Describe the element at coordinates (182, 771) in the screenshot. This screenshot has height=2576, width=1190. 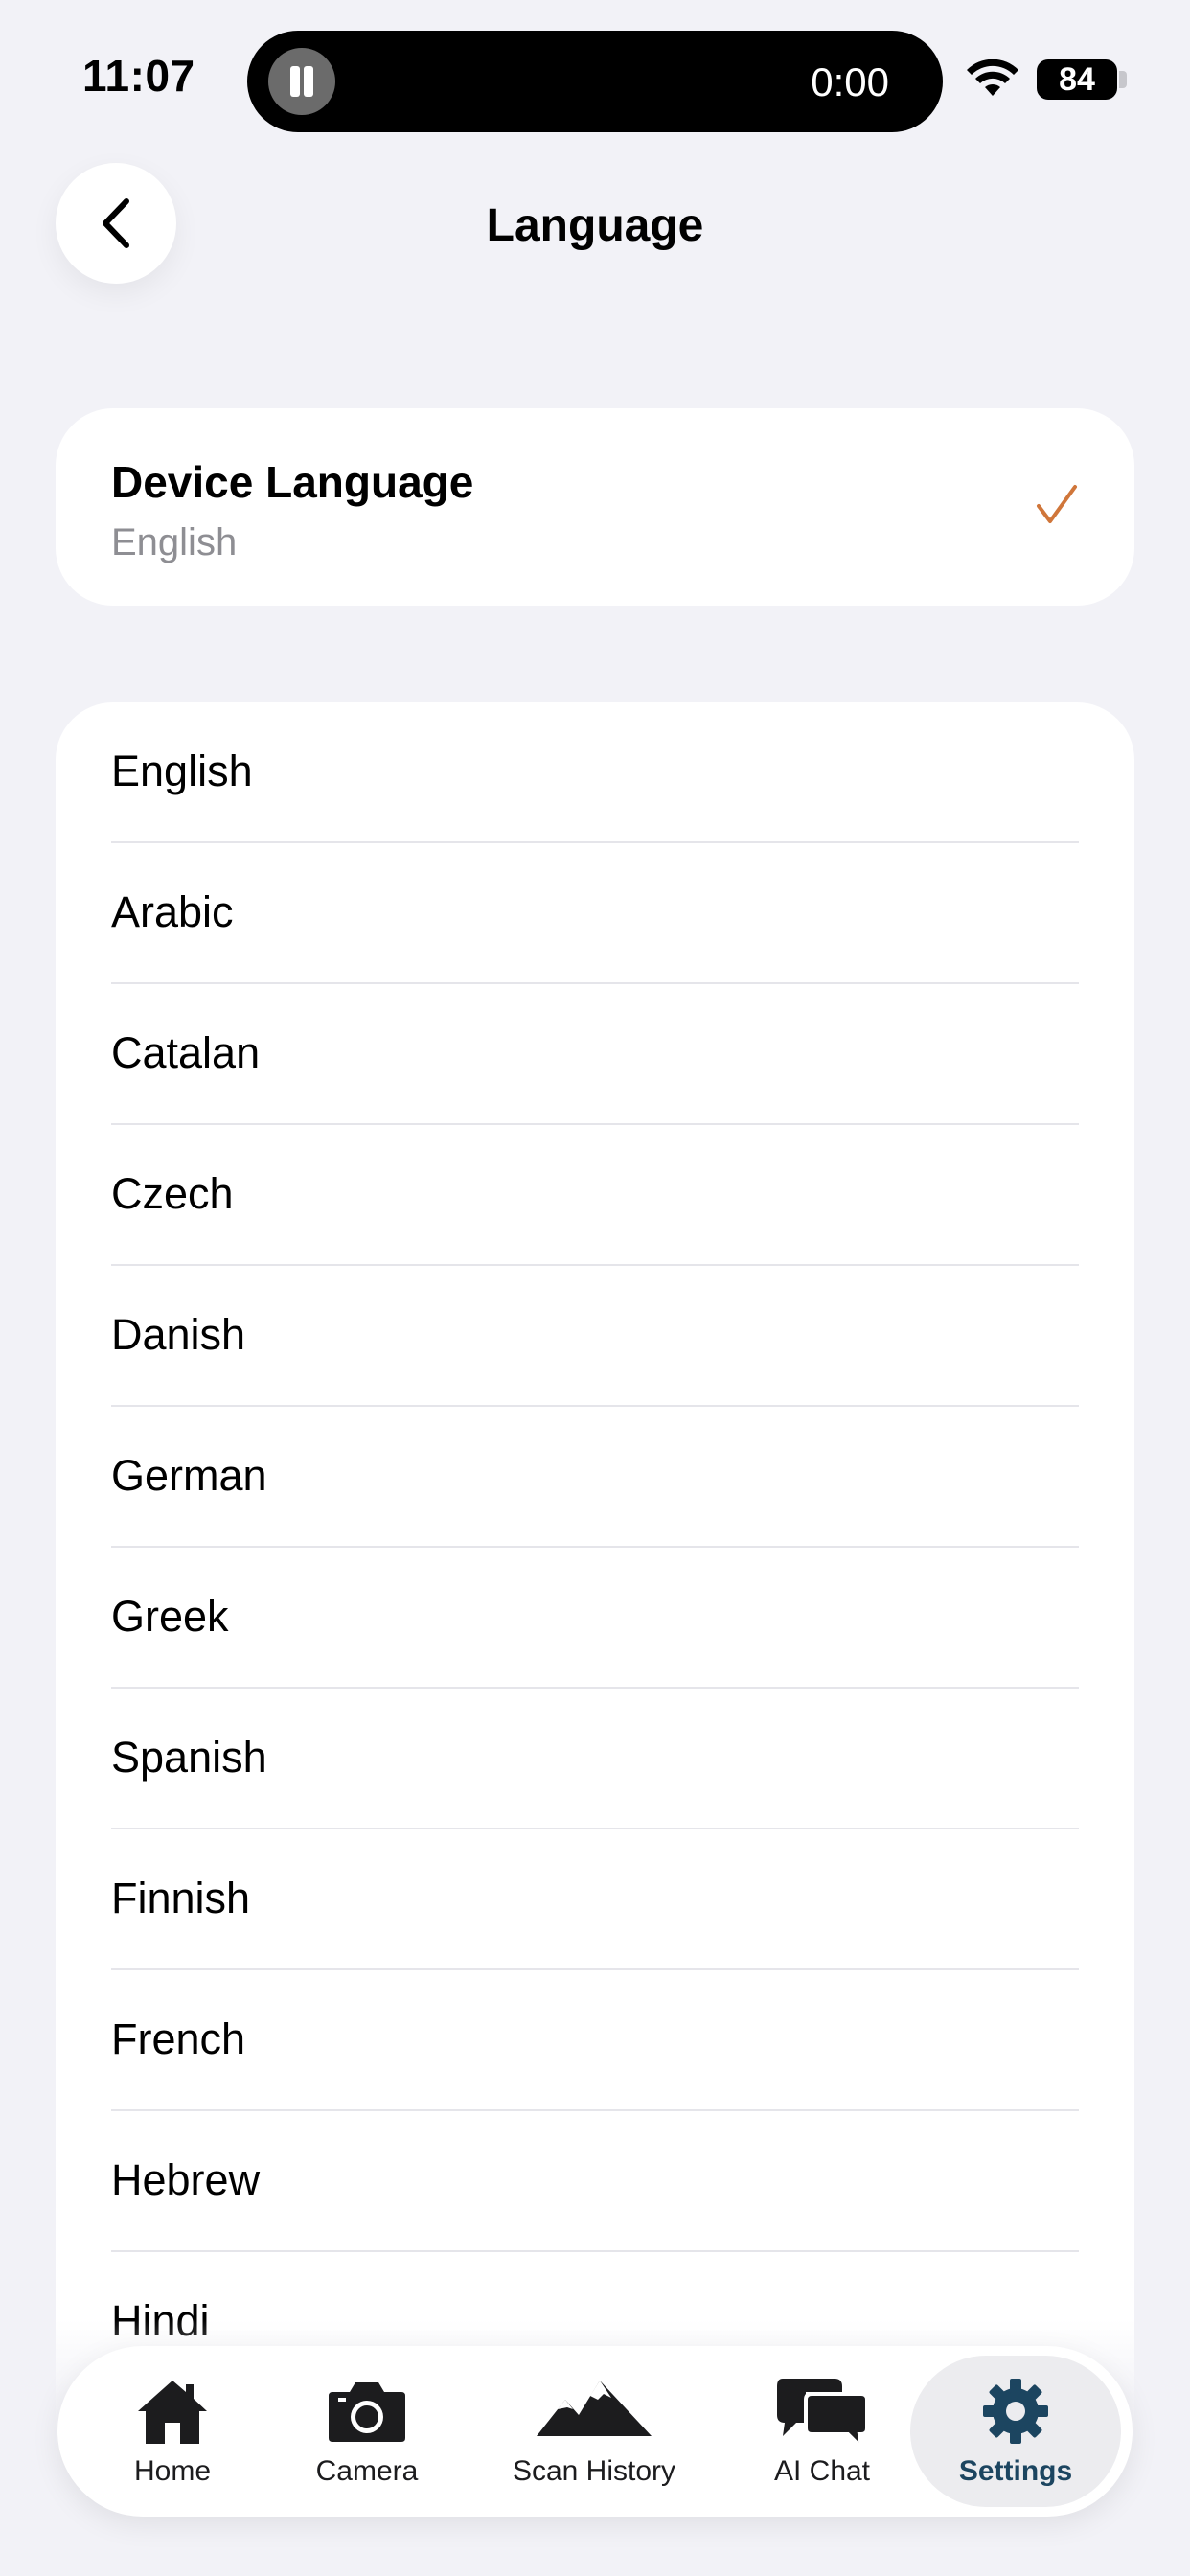
I see `language-label: English` at that location.